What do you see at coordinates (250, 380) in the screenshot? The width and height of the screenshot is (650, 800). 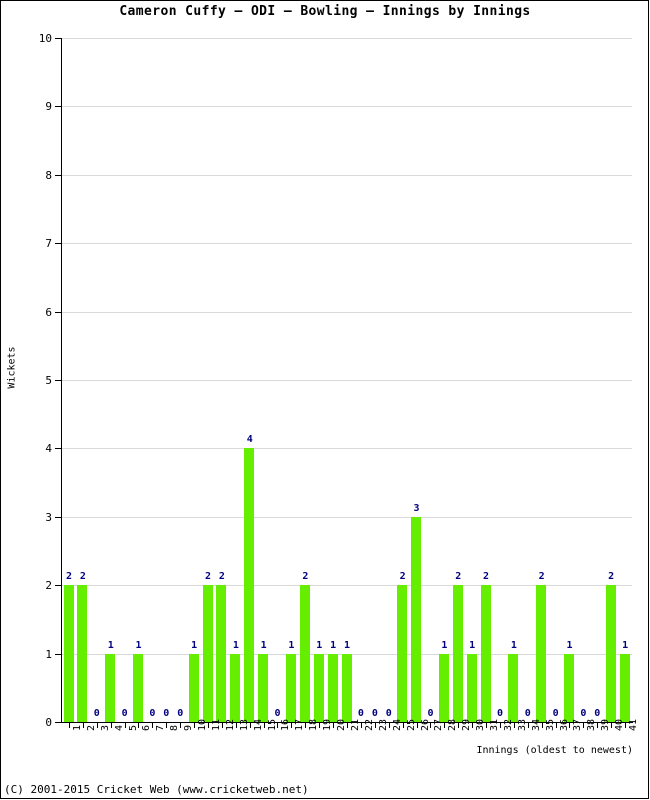 I see `bar-slot: 4` at bounding box center [250, 380].